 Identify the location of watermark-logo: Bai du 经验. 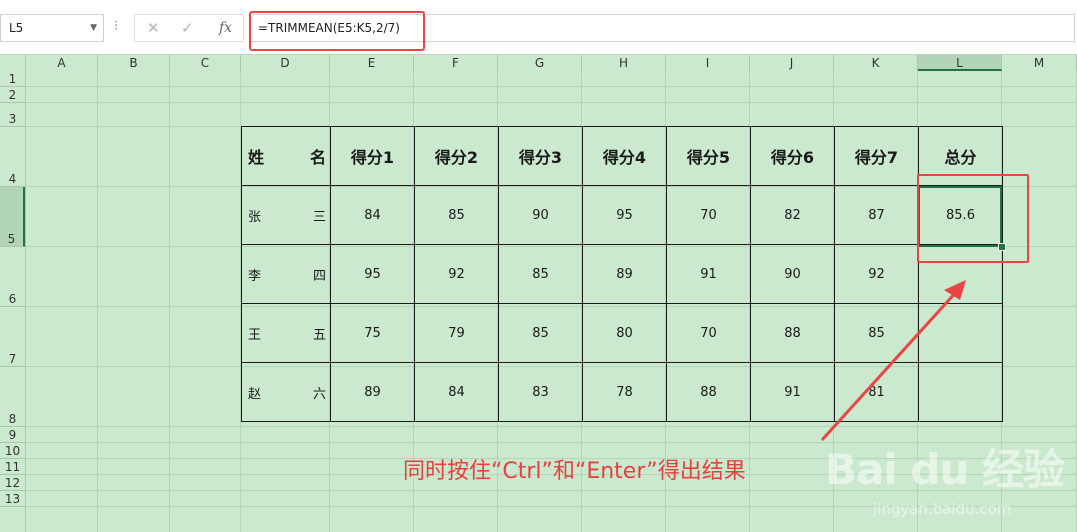
(945, 469).